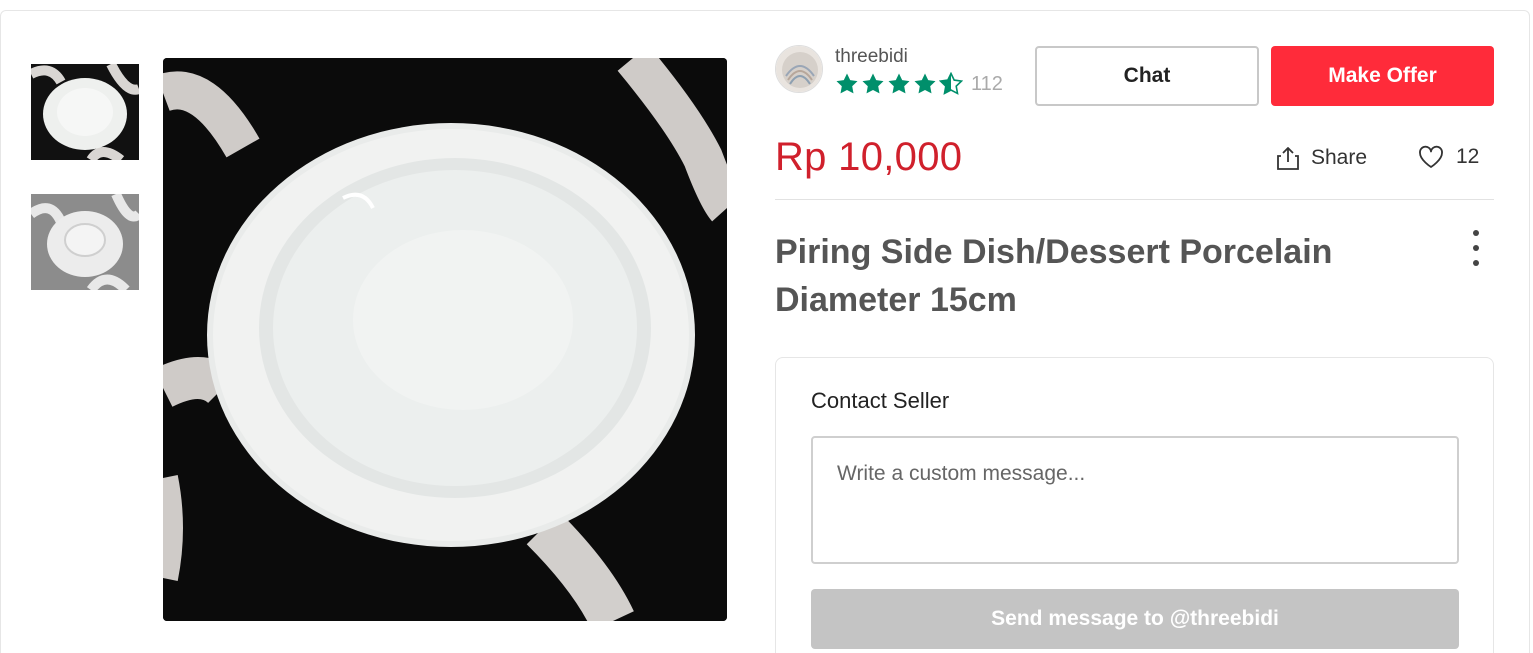 Image resolution: width=1533 pixels, height=653 pixels. Describe the element at coordinates (1448, 157) in the screenshot. I see `like-button: 12` at that location.